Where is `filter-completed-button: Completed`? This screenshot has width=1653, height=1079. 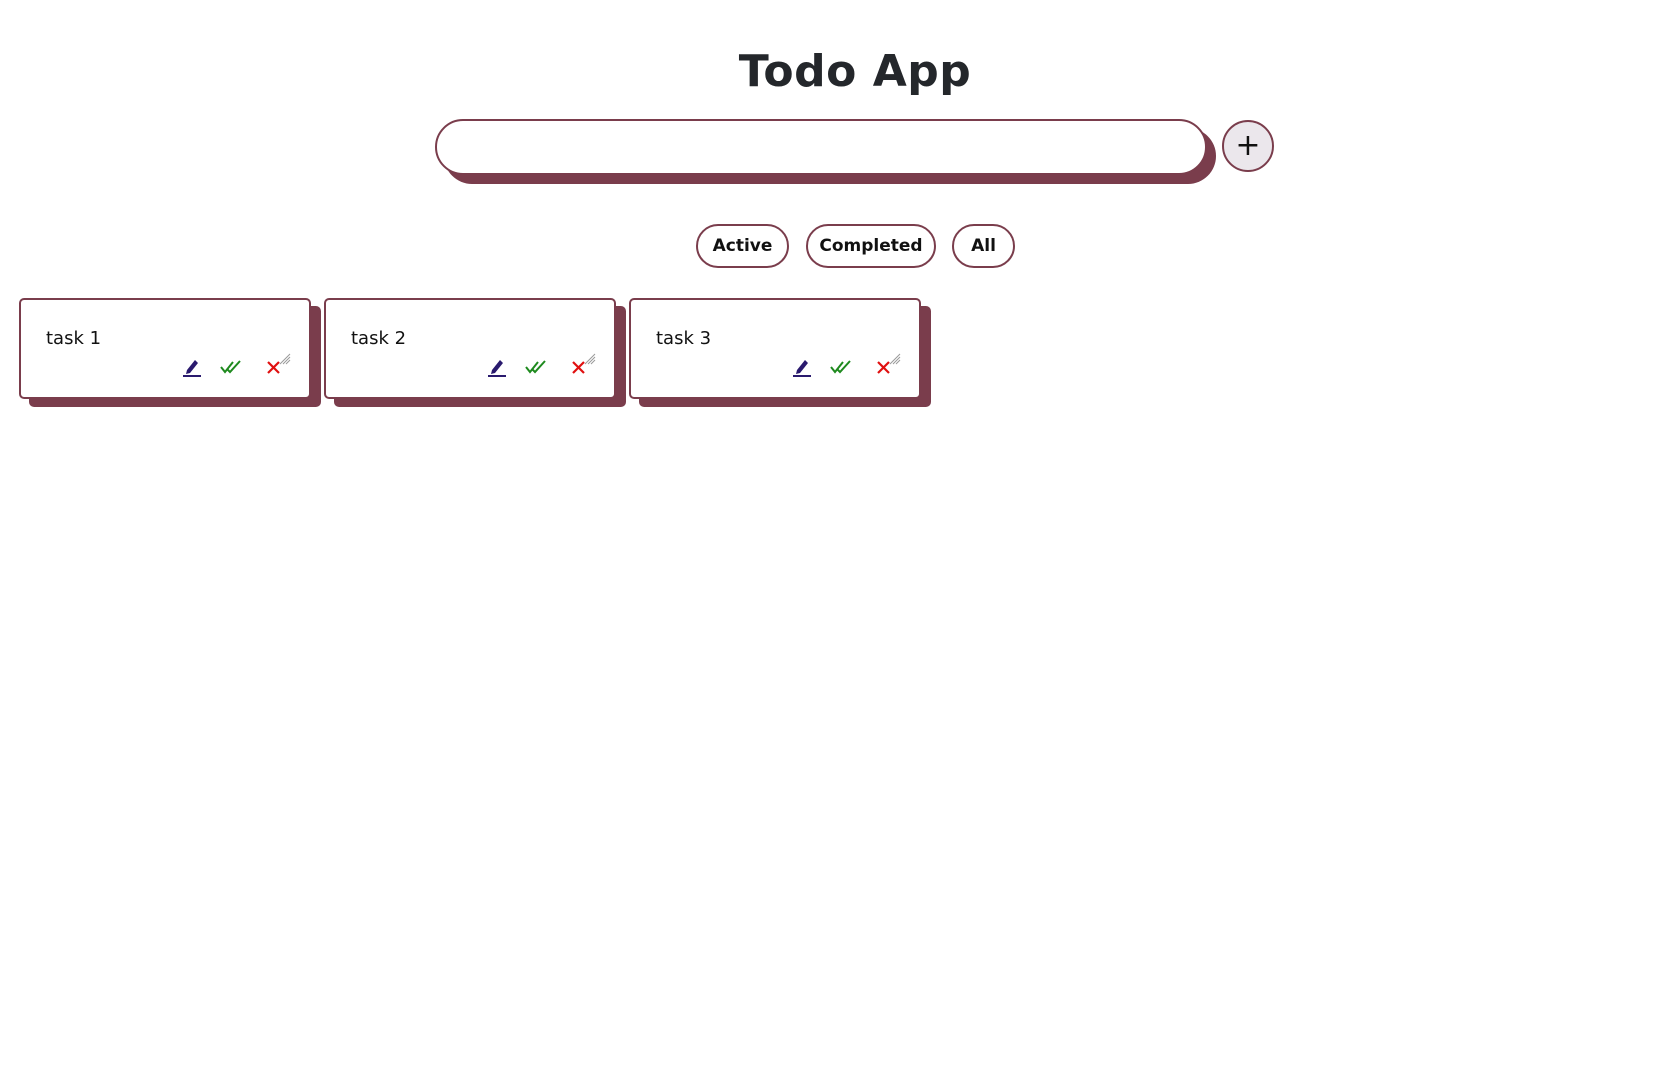 filter-completed-button: Completed is located at coordinates (871, 246).